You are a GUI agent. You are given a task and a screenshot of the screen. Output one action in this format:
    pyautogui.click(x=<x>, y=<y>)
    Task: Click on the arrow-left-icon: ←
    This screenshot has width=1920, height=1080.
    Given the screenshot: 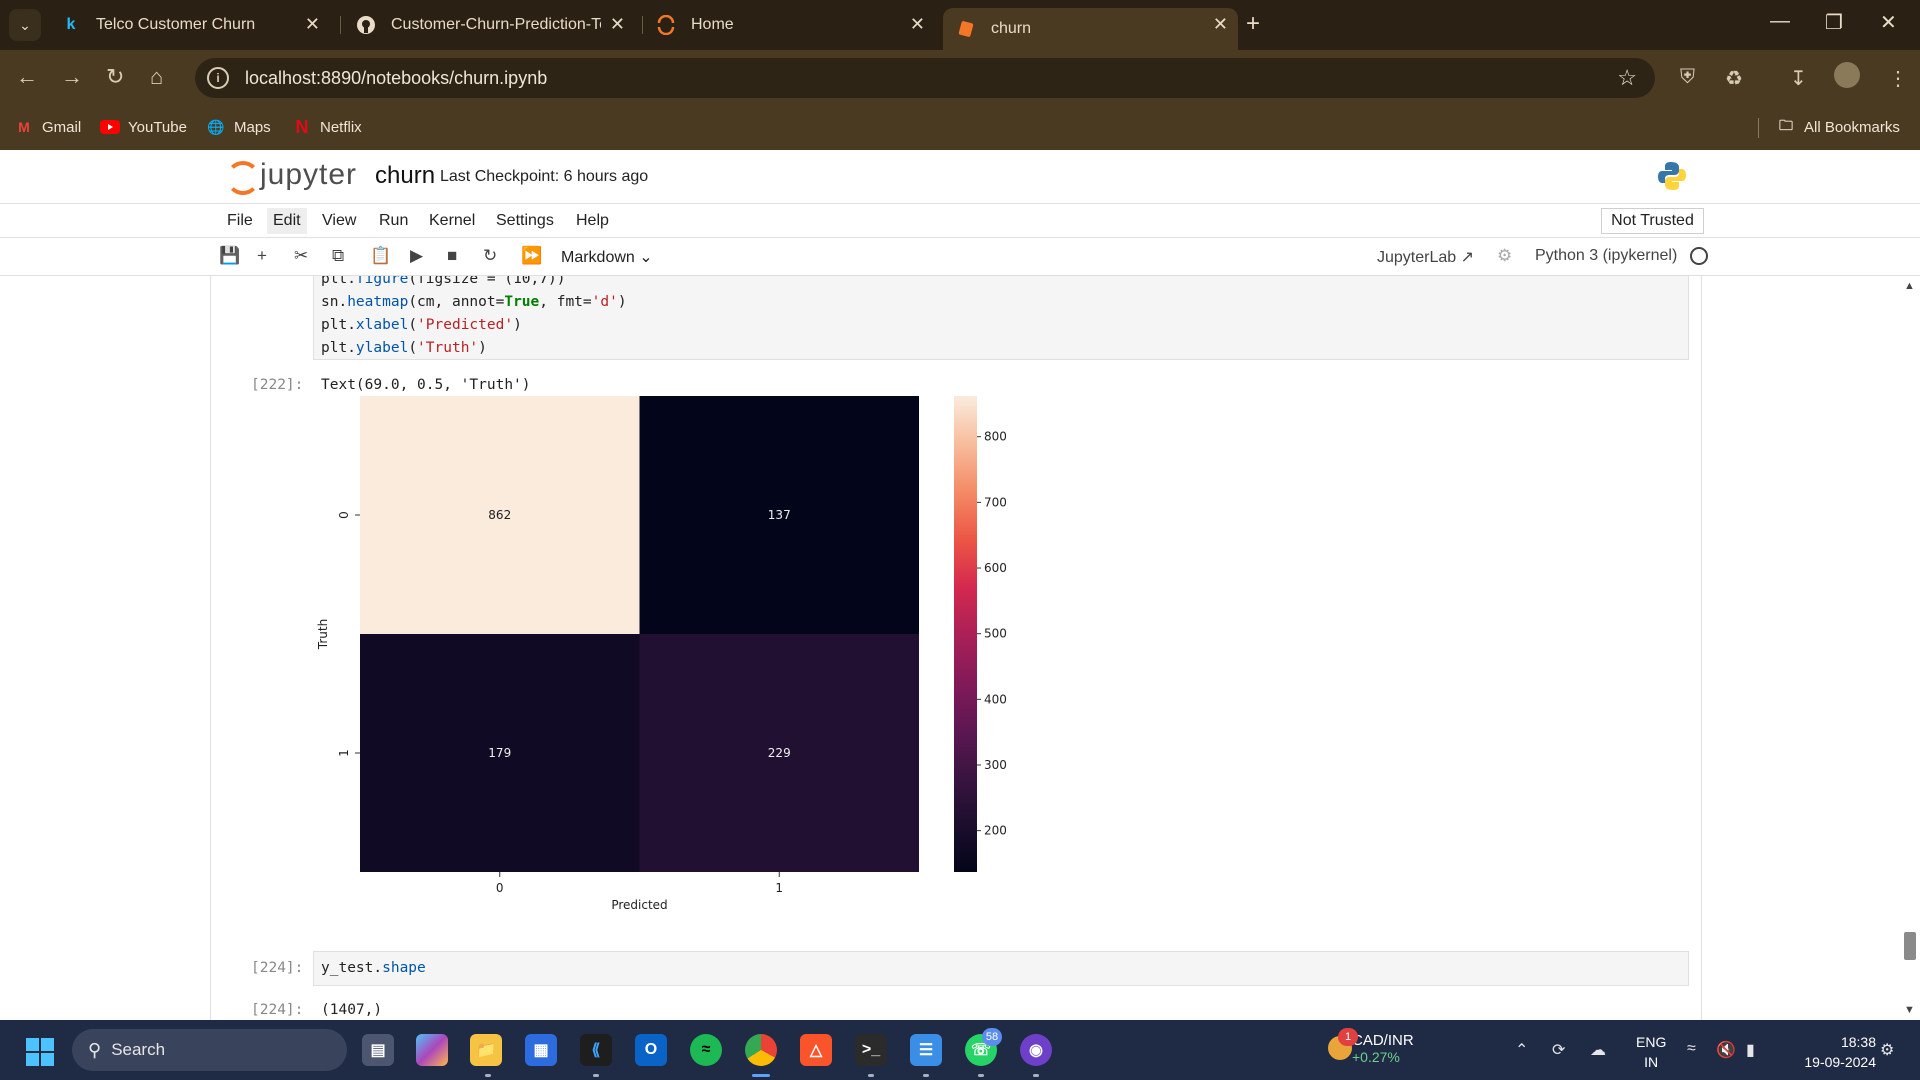 What is the action you would take?
    pyautogui.click(x=27, y=76)
    